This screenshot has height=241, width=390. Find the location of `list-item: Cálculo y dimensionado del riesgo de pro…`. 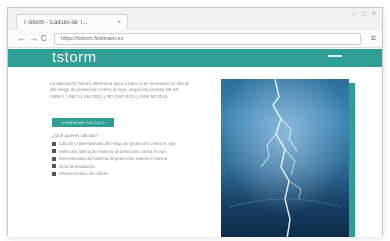

list-item: Cálculo y dimensionado del riesgo de pro… is located at coordinates (122, 144).